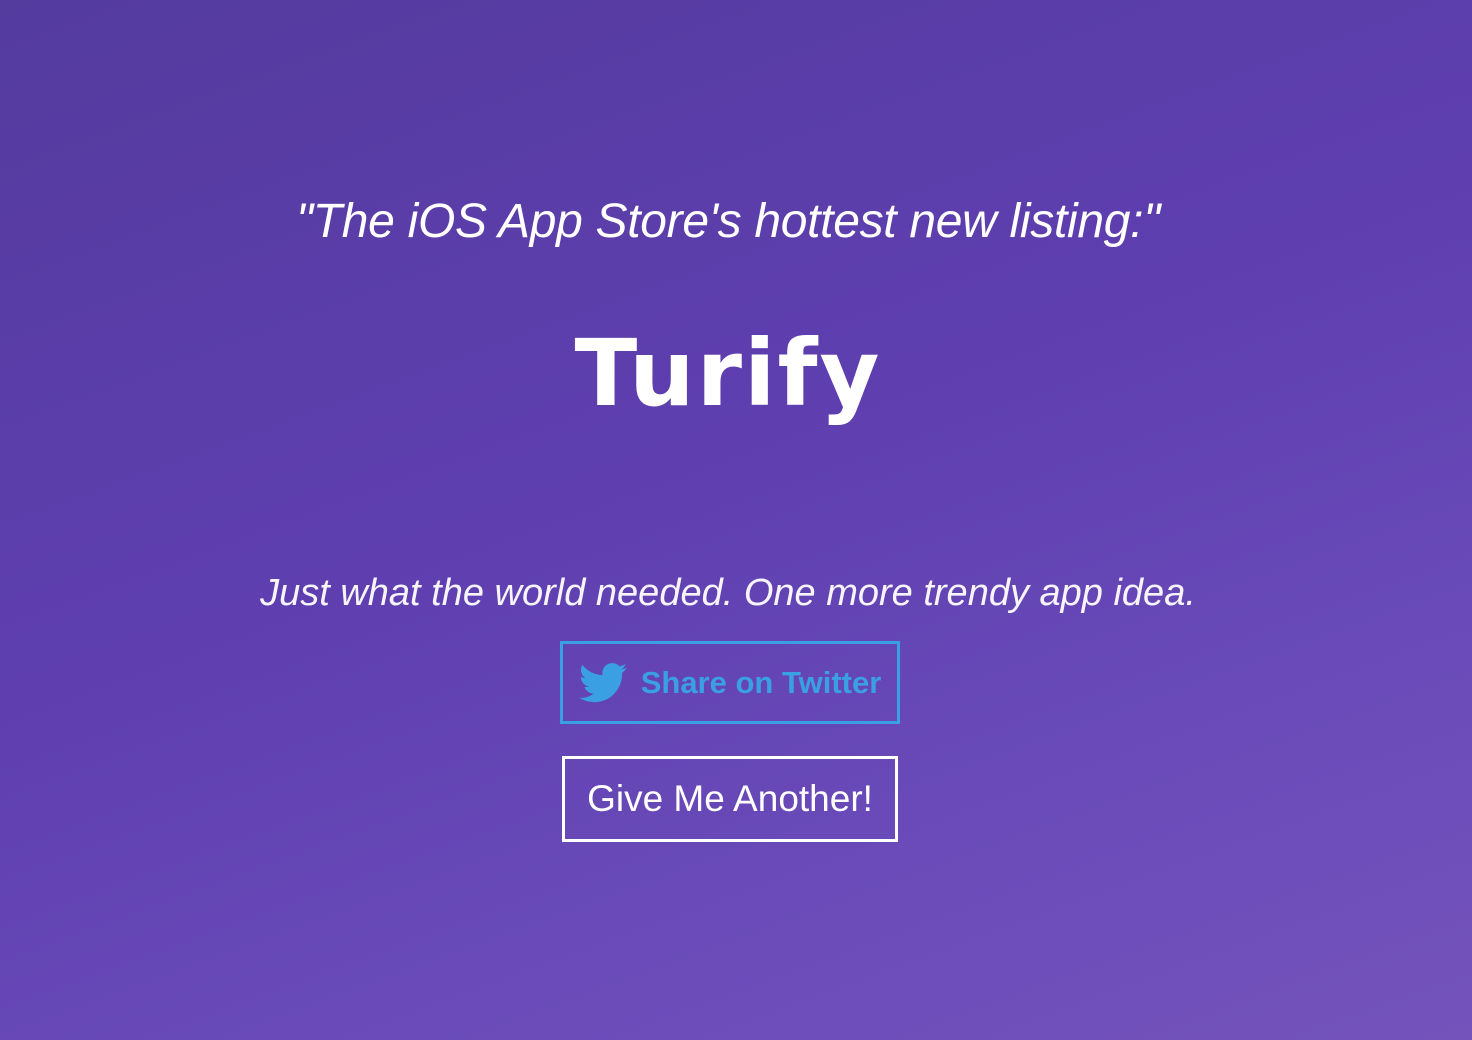 Image resolution: width=1472 pixels, height=1040 pixels. I want to click on app-name-title: Turify, so click(728, 373).